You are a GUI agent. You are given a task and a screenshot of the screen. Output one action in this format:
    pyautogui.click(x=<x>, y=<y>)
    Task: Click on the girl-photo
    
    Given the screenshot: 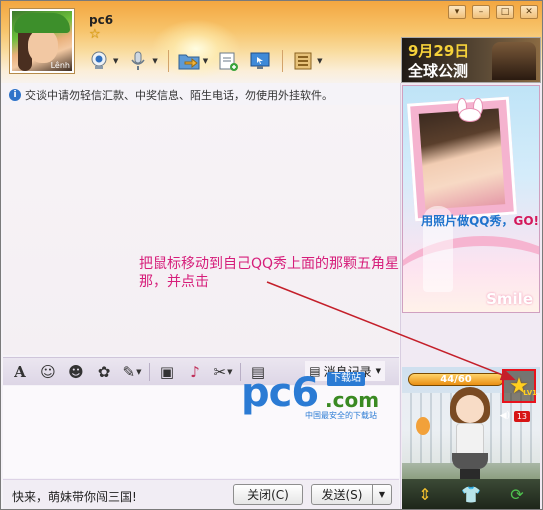 What is the action you would take?
    pyautogui.click(x=462, y=159)
    